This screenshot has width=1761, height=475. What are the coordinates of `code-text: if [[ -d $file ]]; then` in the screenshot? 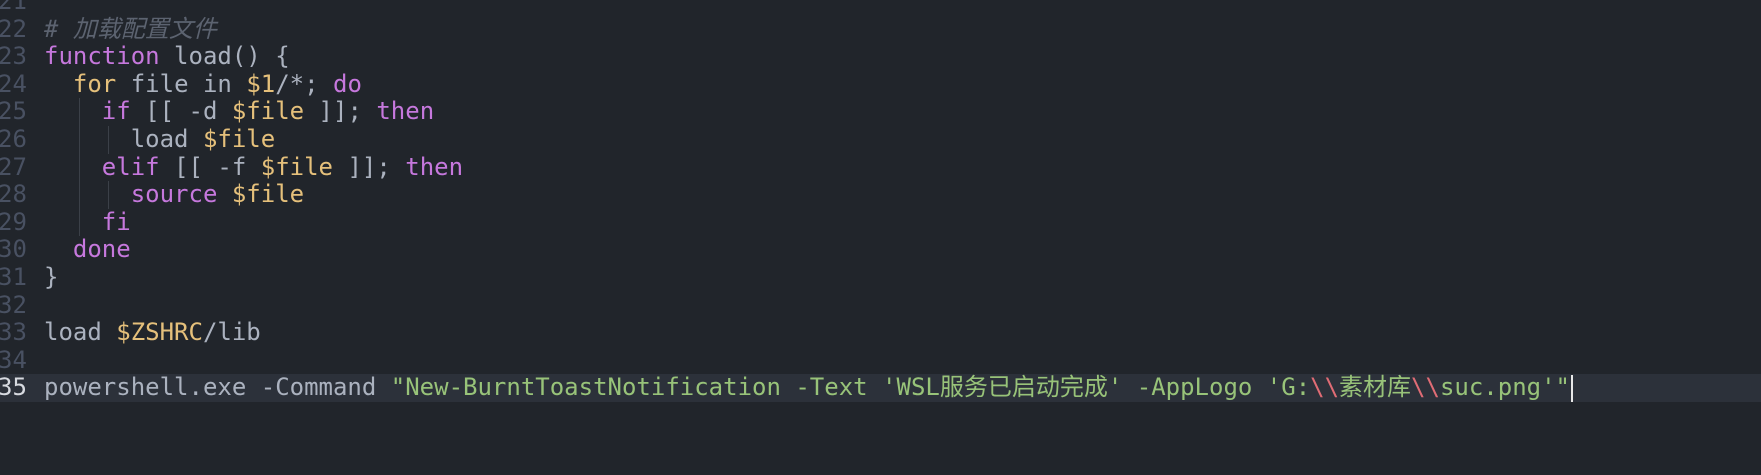 It's located at (239, 112).